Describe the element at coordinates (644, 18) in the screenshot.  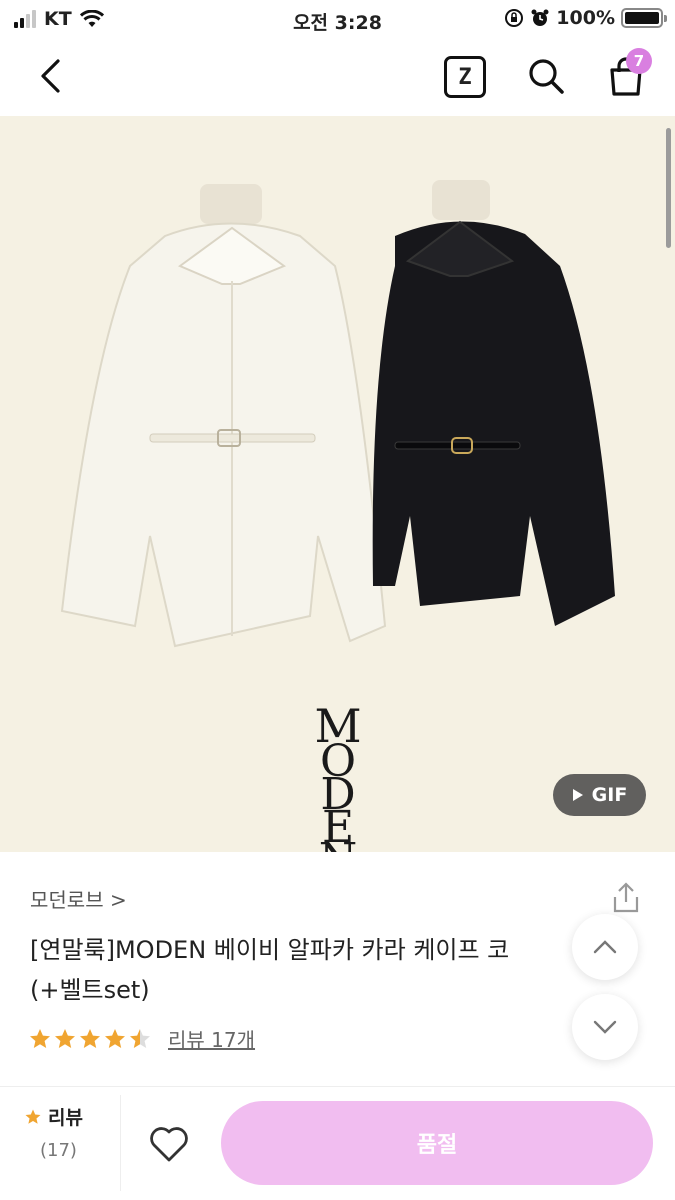
I see `battery-icon` at that location.